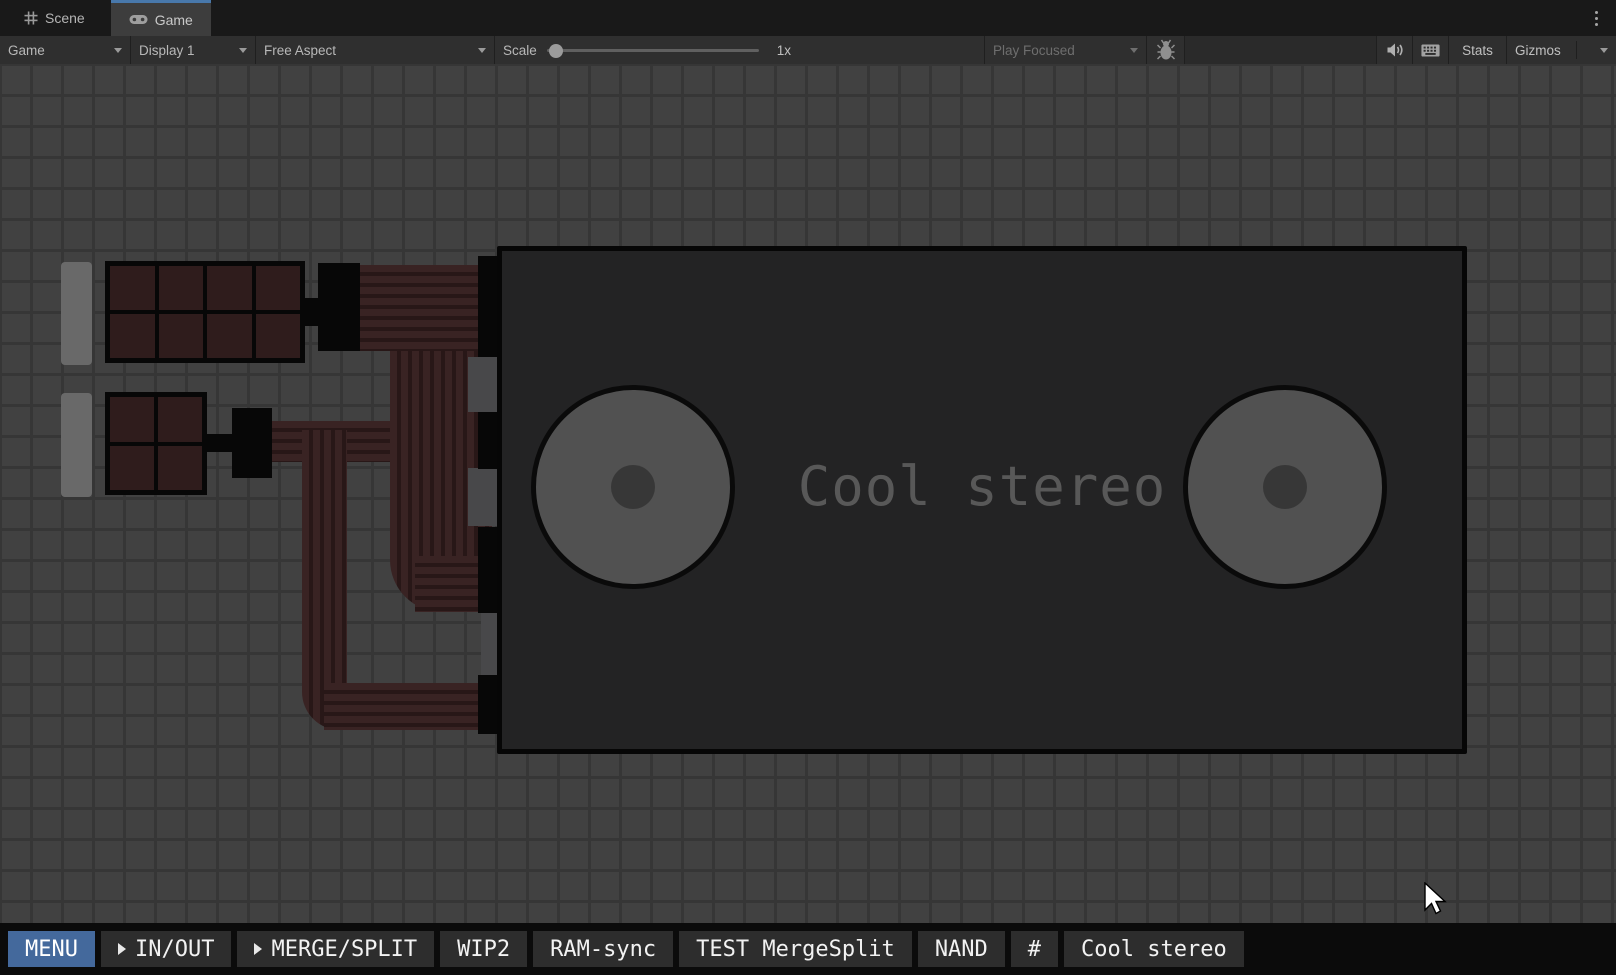 Image resolution: width=1616 pixels, height=975 pixels. What do you see at coordinates (65, 18) in the screenshot?
I see `tab-scene-label: Scene` at bounding box center [65, 18].